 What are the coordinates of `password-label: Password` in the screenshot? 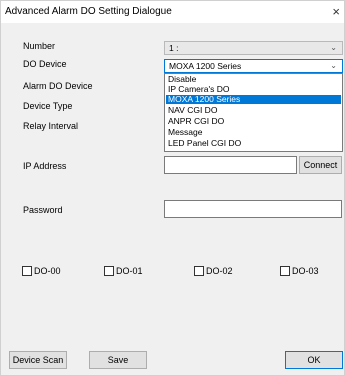 It's located at (43, 210).